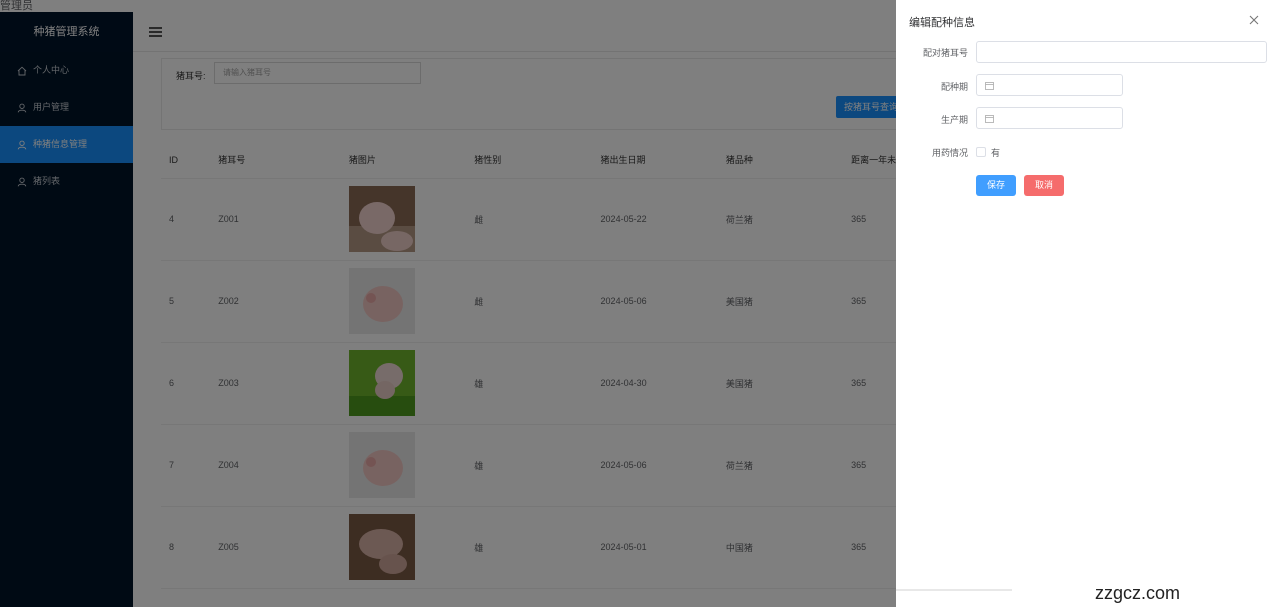  What do you see at coordinates (16, 6) in the screenshot?
I see `role-label: 管理员` at bounding box center [16, 6].